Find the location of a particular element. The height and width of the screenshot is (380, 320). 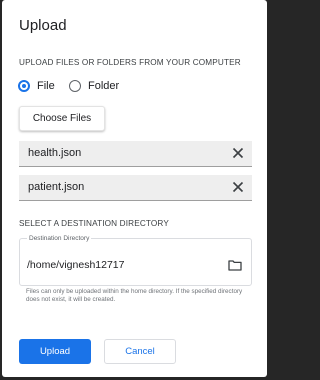

radio-checked-icon is located at coordinates (24, 86).